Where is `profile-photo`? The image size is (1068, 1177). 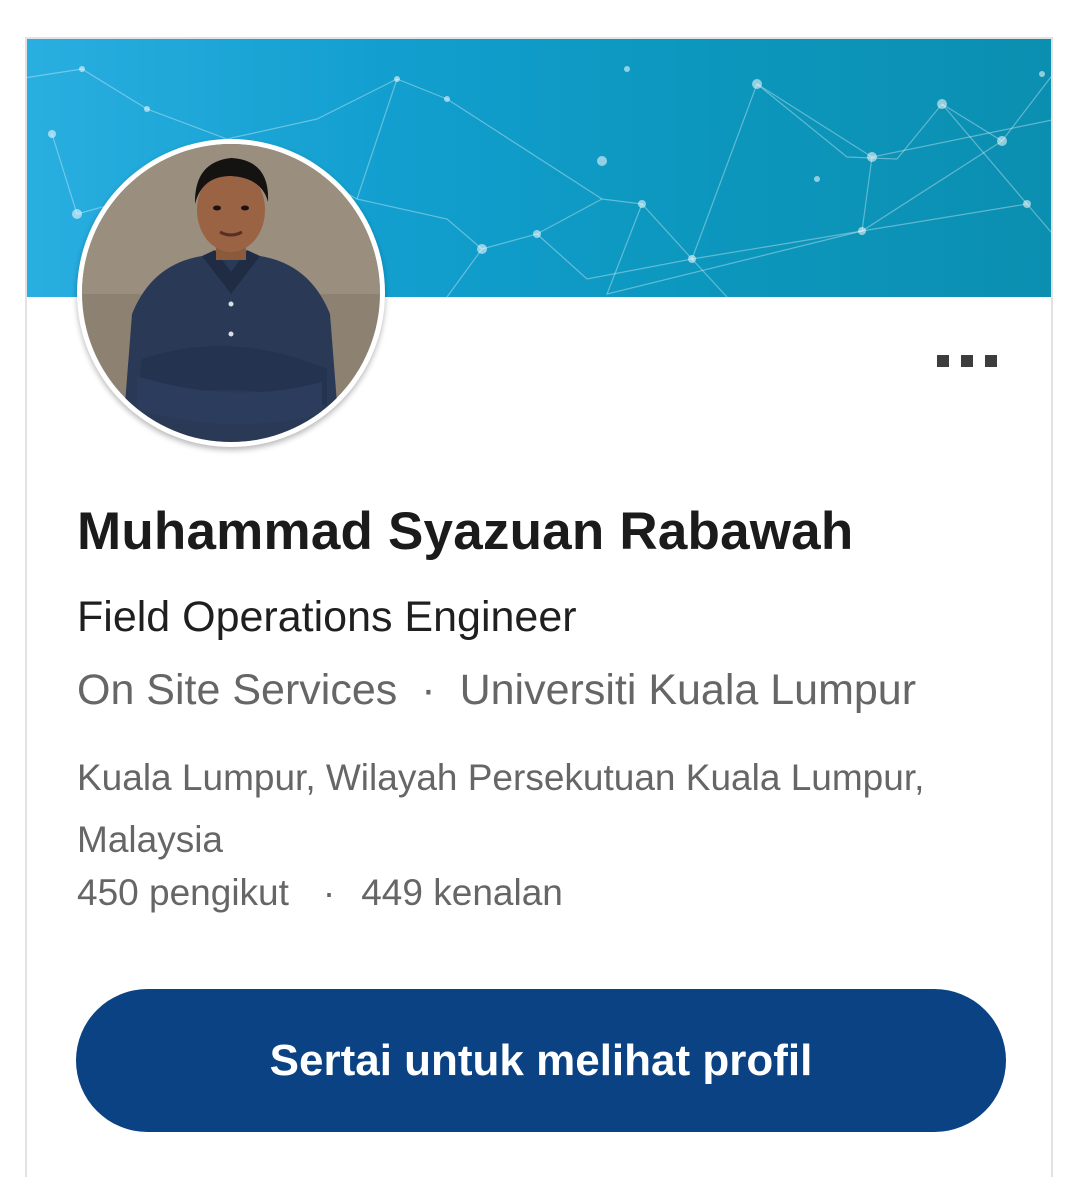
profile-photo is located at coordinates (231, 293).